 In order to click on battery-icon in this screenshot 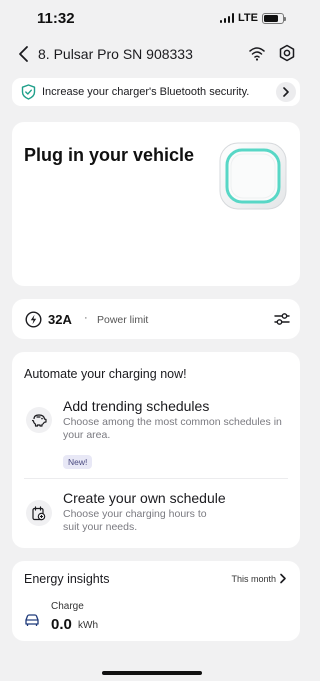, I will do `click(274, 18)`.